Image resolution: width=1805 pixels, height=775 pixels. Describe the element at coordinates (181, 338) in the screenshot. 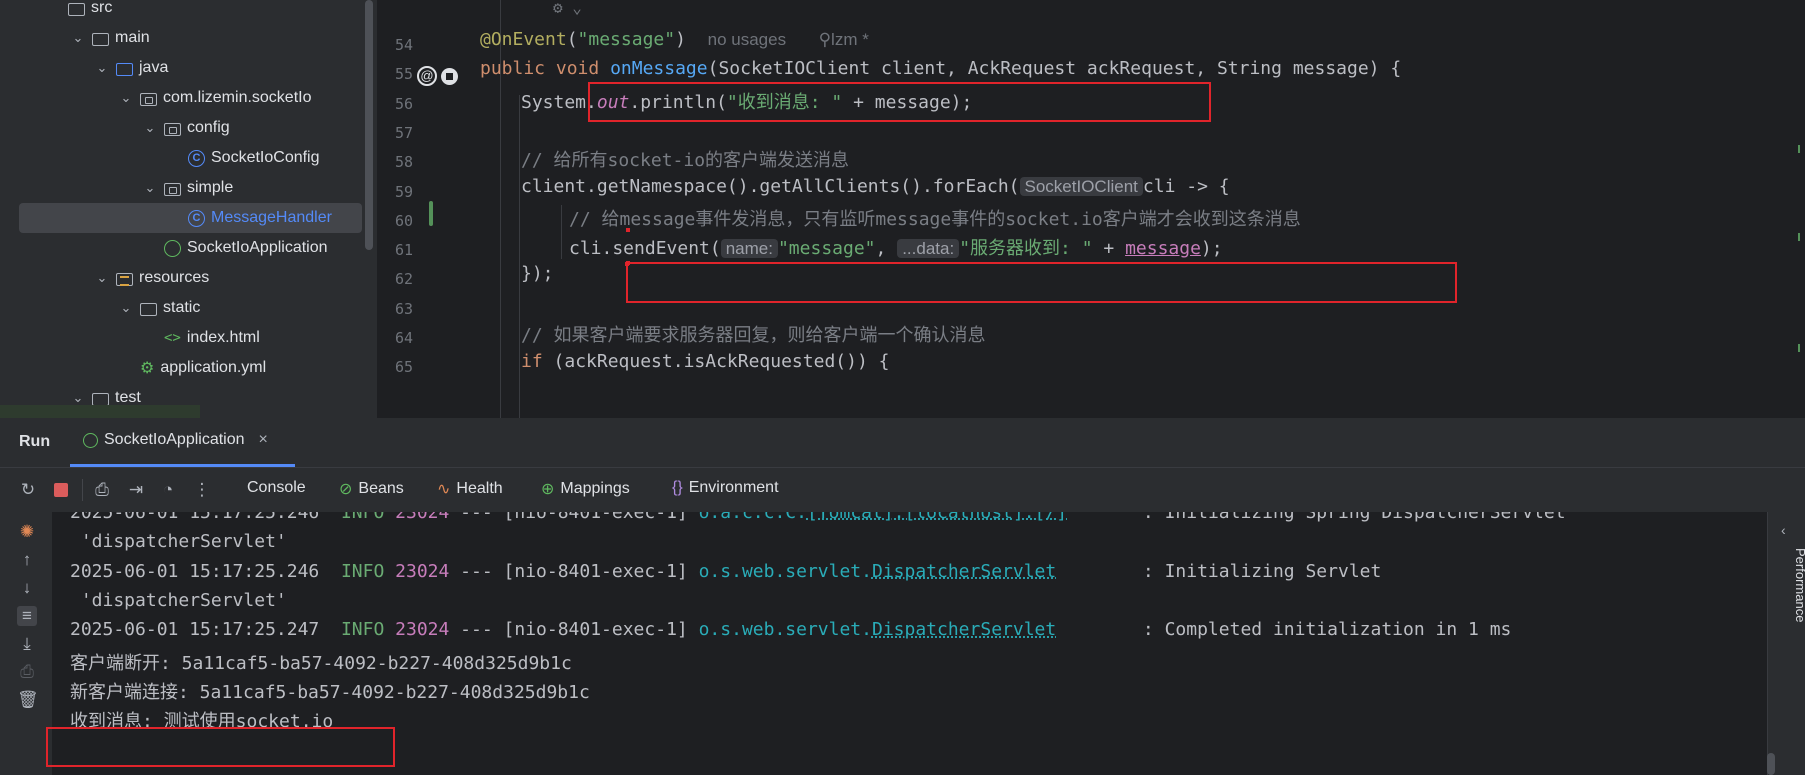

I see `tree-item-index-html: <> index.html` at that location.